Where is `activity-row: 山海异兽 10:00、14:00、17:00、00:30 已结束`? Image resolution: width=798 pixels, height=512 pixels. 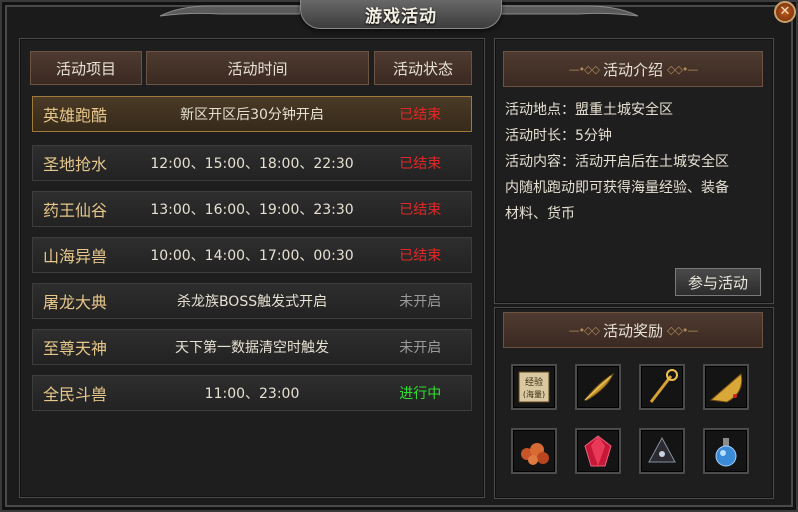
activity-row: 山海异兽 10:00、14:00、17:00、00:30 已结束 is located at coordinates (252, 255).